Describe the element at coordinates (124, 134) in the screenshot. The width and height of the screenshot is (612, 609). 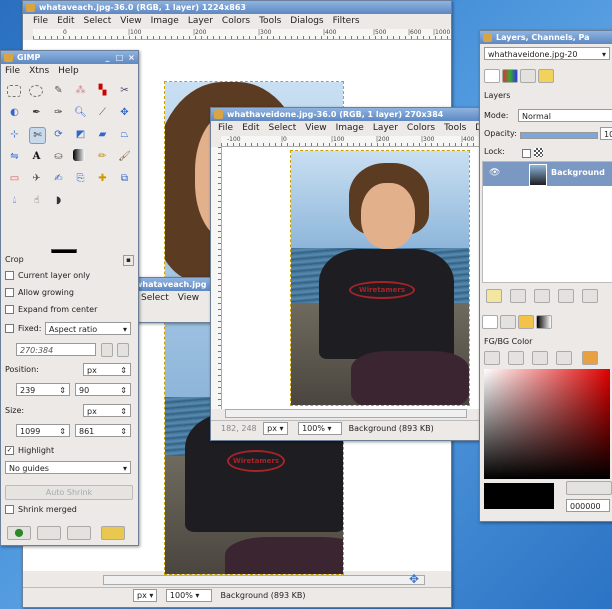
I see `perspective-icon: ⏢` at that location.